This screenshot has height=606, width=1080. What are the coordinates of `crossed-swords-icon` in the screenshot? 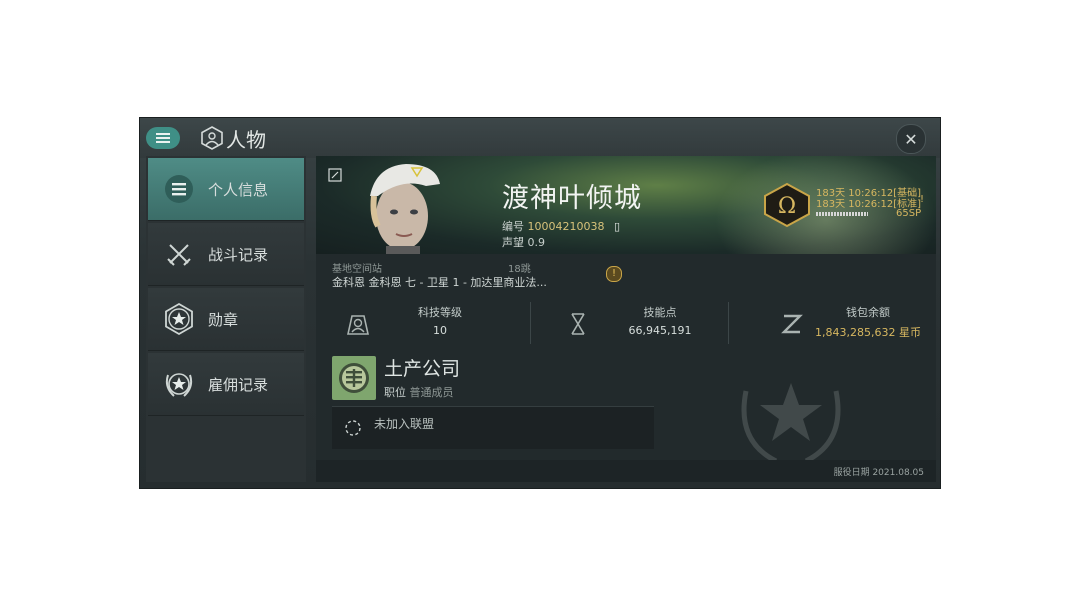 It's located at (179, 254).